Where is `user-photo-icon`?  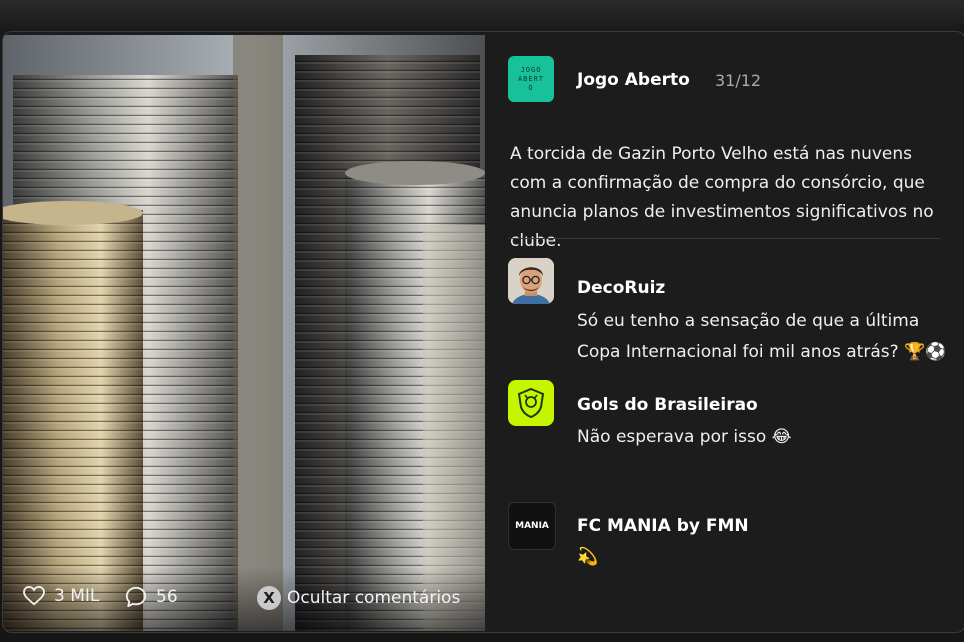
user-photo-icon is located at coordinates (531, 281).